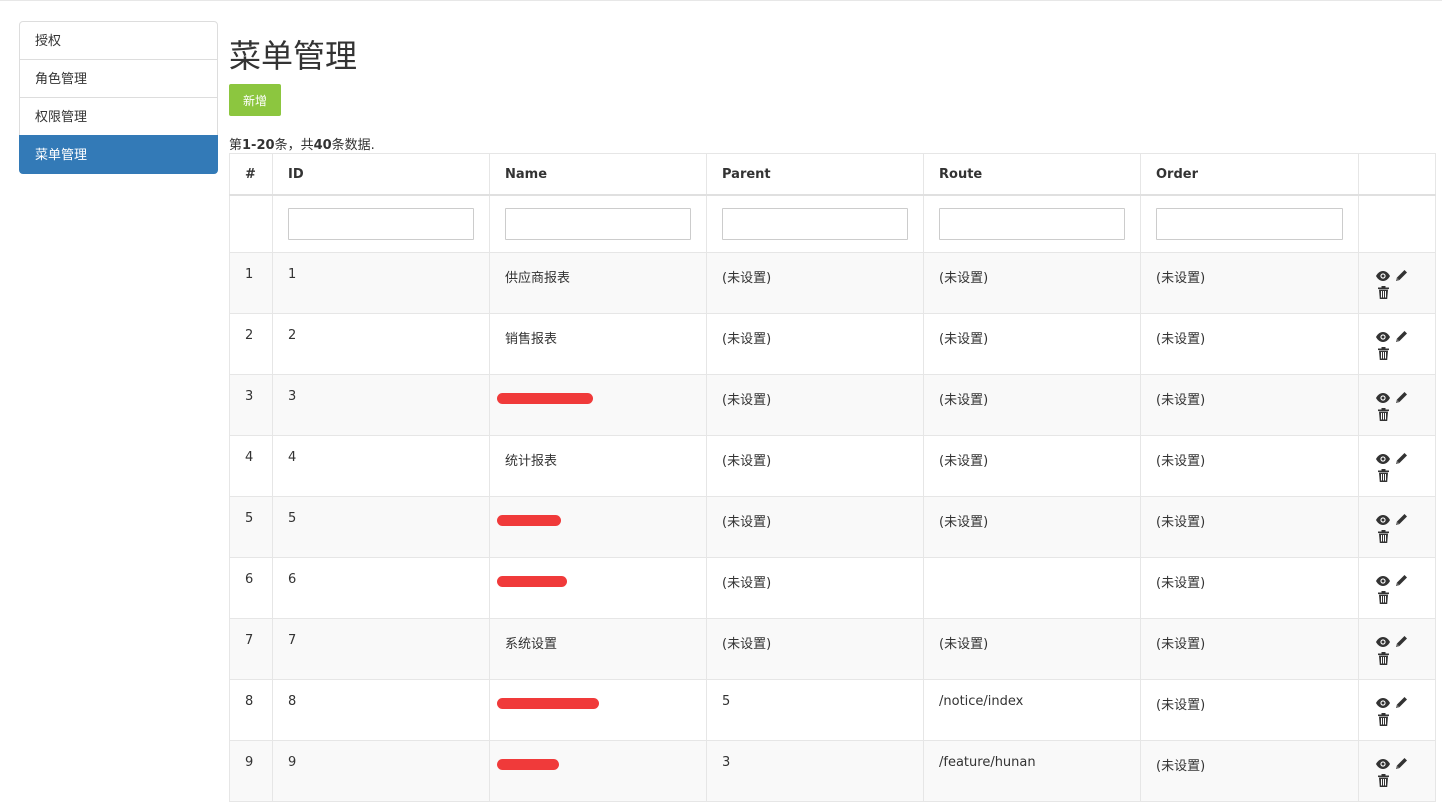  What do you see at coordinates (815, 771) in the screenshot?
I see `cell-parent: 3` at bounding box center [815, 771].